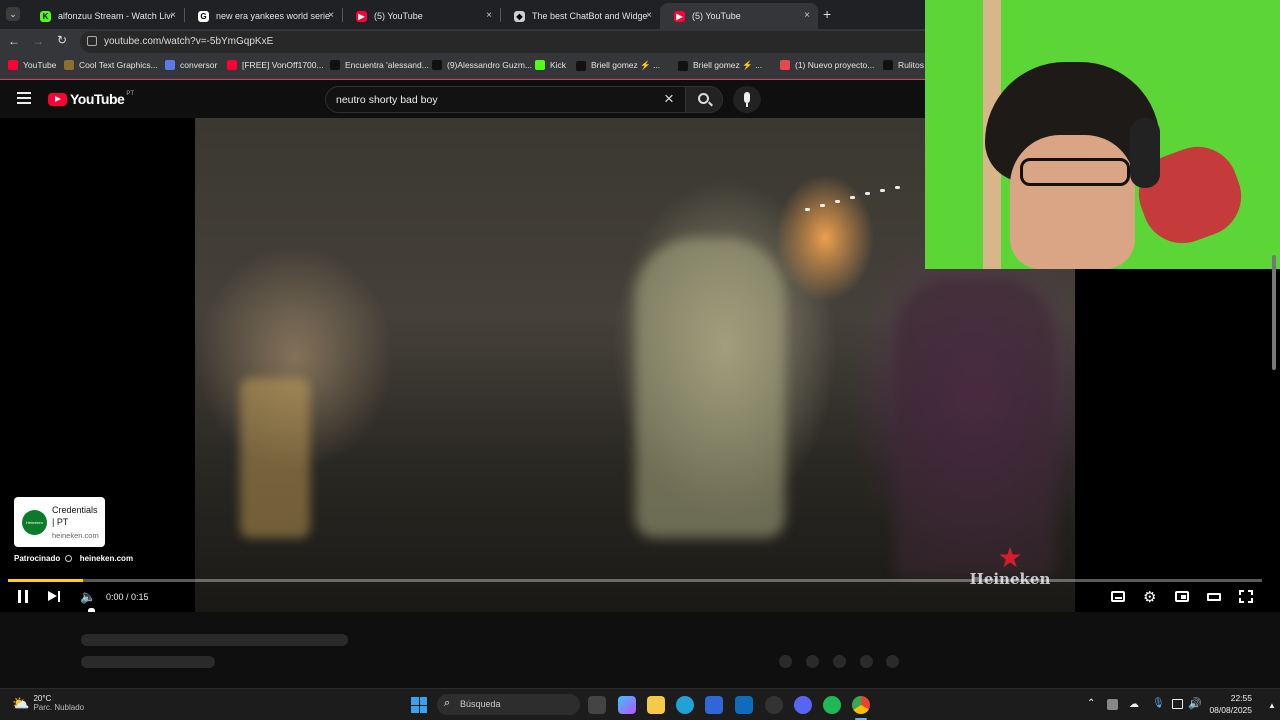  I want to click on youtube-header: YouTube PT neutro shorty bad boy ×, so click(462, 99).